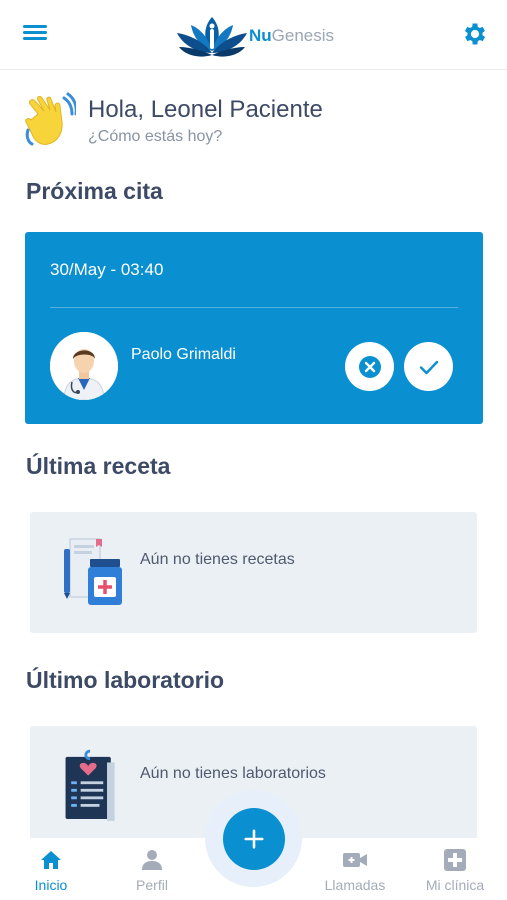 Image resolution: width=507 pixels, height=900 pixels. I want to click on greeting: Hola, Leonel Paciente ¿Cómo estás hoy?, so click(173, 120).